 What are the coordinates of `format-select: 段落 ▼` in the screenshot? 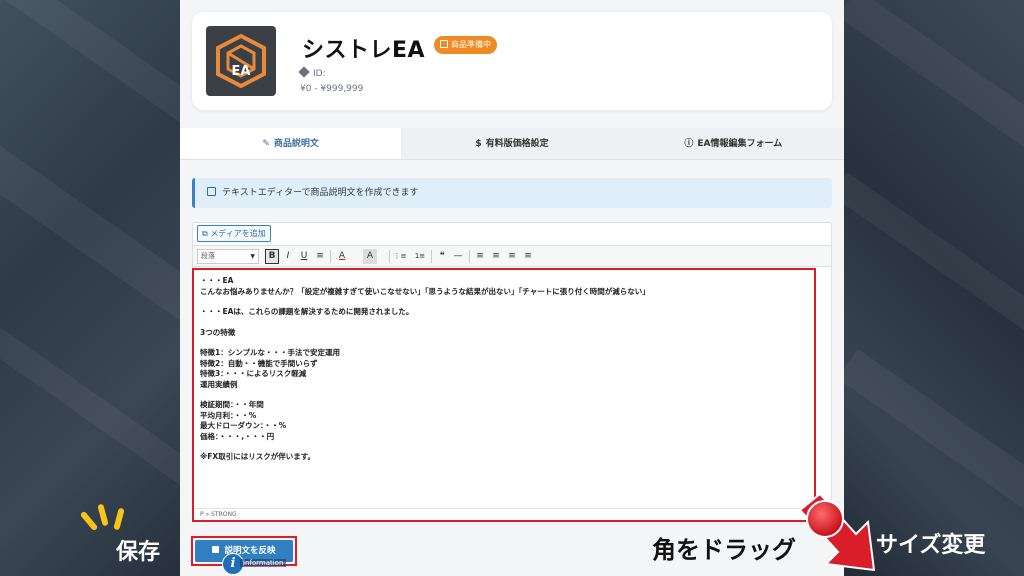 It's located at (228, 256).